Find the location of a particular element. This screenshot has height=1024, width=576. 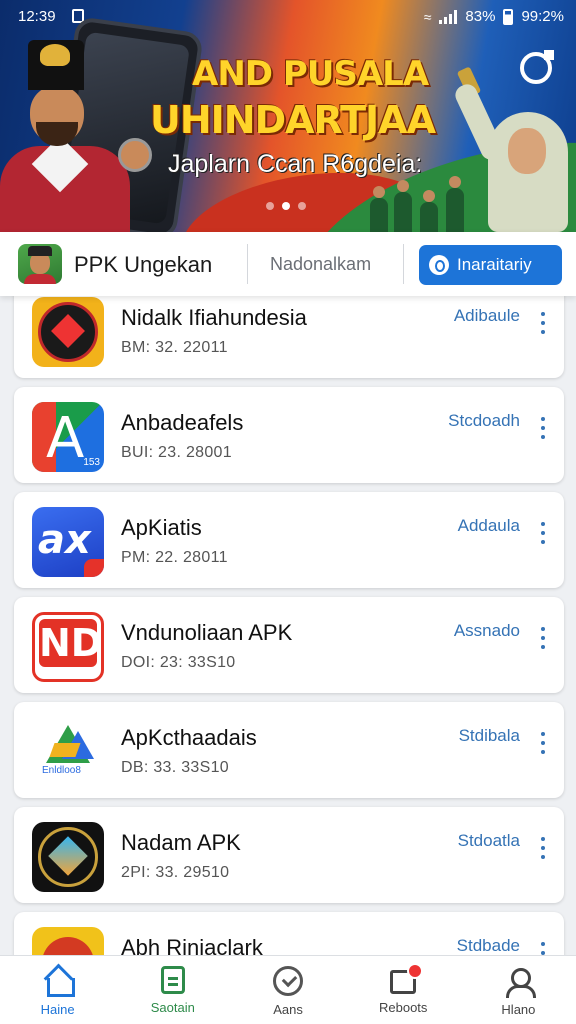

tab-search: Saotain is located at coordinates (172, 990).